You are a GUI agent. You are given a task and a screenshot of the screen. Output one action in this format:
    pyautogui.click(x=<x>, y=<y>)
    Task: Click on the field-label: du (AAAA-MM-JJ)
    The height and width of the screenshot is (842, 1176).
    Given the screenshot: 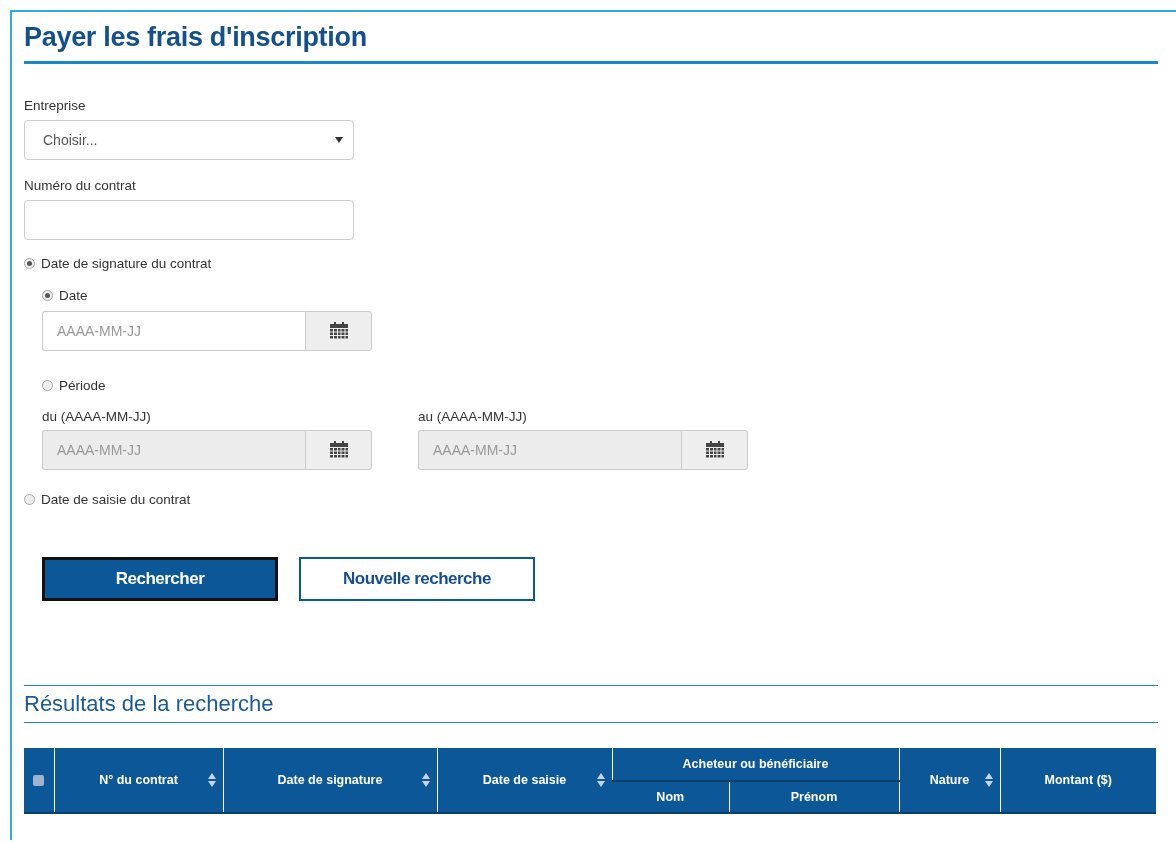 What is the action you would take?
    pyautogui.click(x=97, y=416)
    